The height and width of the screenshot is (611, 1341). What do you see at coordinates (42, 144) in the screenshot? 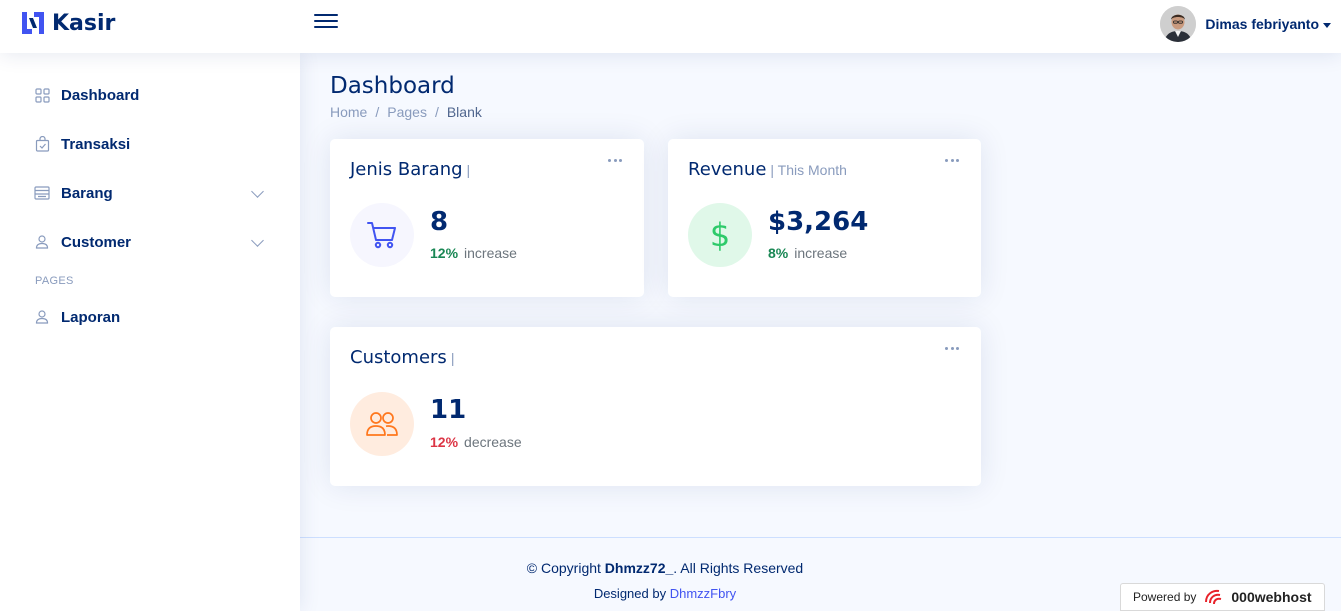
I see `bag-check-icon` at bounding box center [42, 144].